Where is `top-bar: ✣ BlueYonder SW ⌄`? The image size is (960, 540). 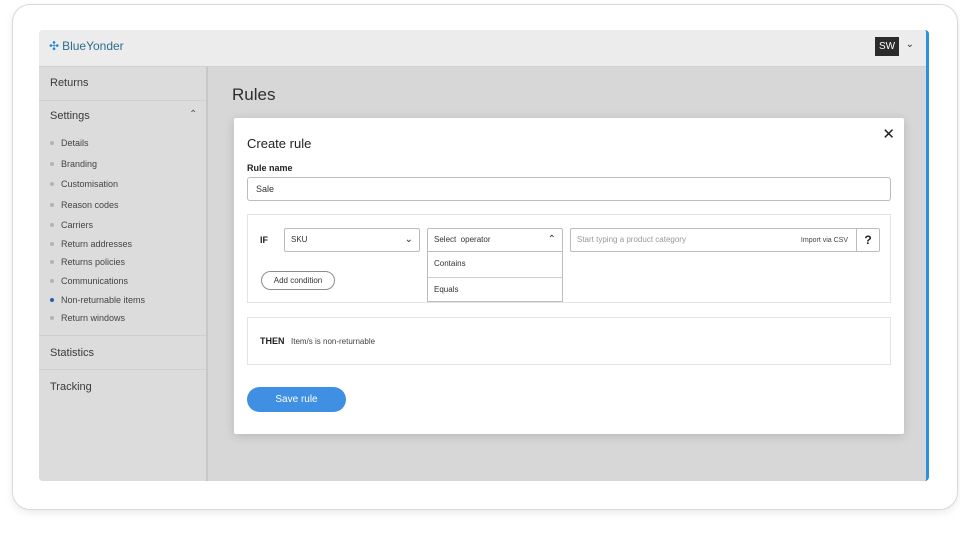
top-bar: ✣ BlueYonder SW ⌄ is located at coordinates (482, 48).